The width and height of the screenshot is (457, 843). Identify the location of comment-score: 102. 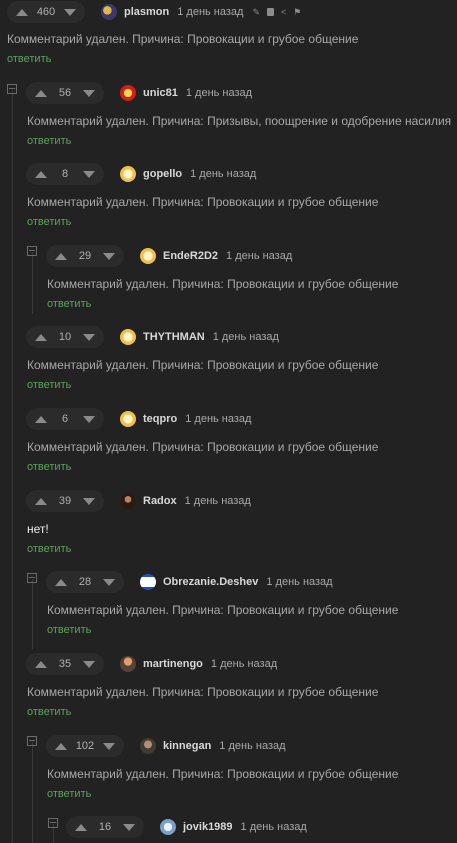
(85, 746).